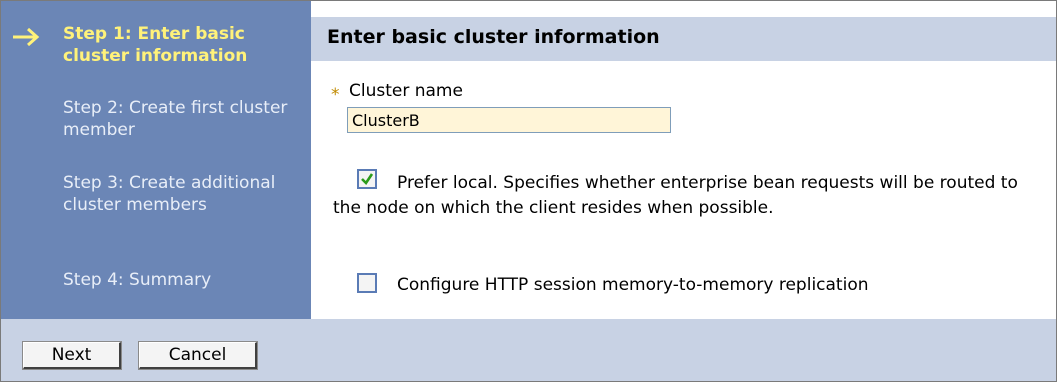 This screenshot has width=1057, height=382. I want to click on cluster-name-label: Cluster name, so click(406, 91).